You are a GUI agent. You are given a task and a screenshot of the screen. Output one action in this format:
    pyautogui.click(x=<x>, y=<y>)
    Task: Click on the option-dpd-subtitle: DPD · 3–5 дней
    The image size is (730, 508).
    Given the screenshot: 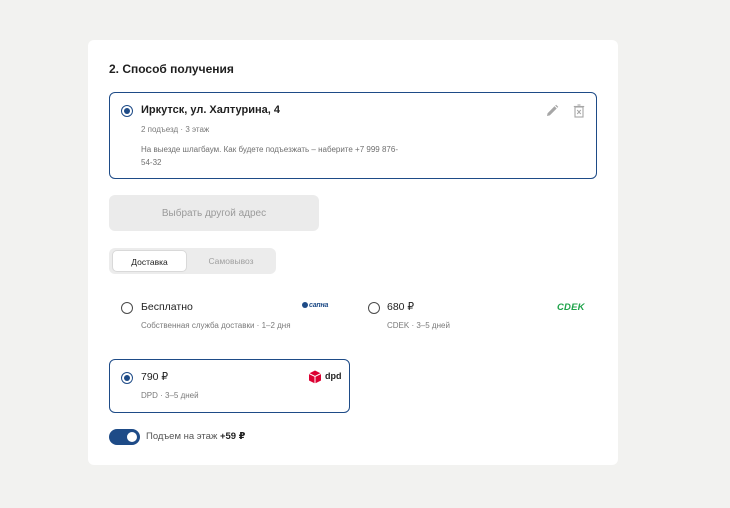 What is the action you would take?
    pyautogui.click(x=170, y=395)
    